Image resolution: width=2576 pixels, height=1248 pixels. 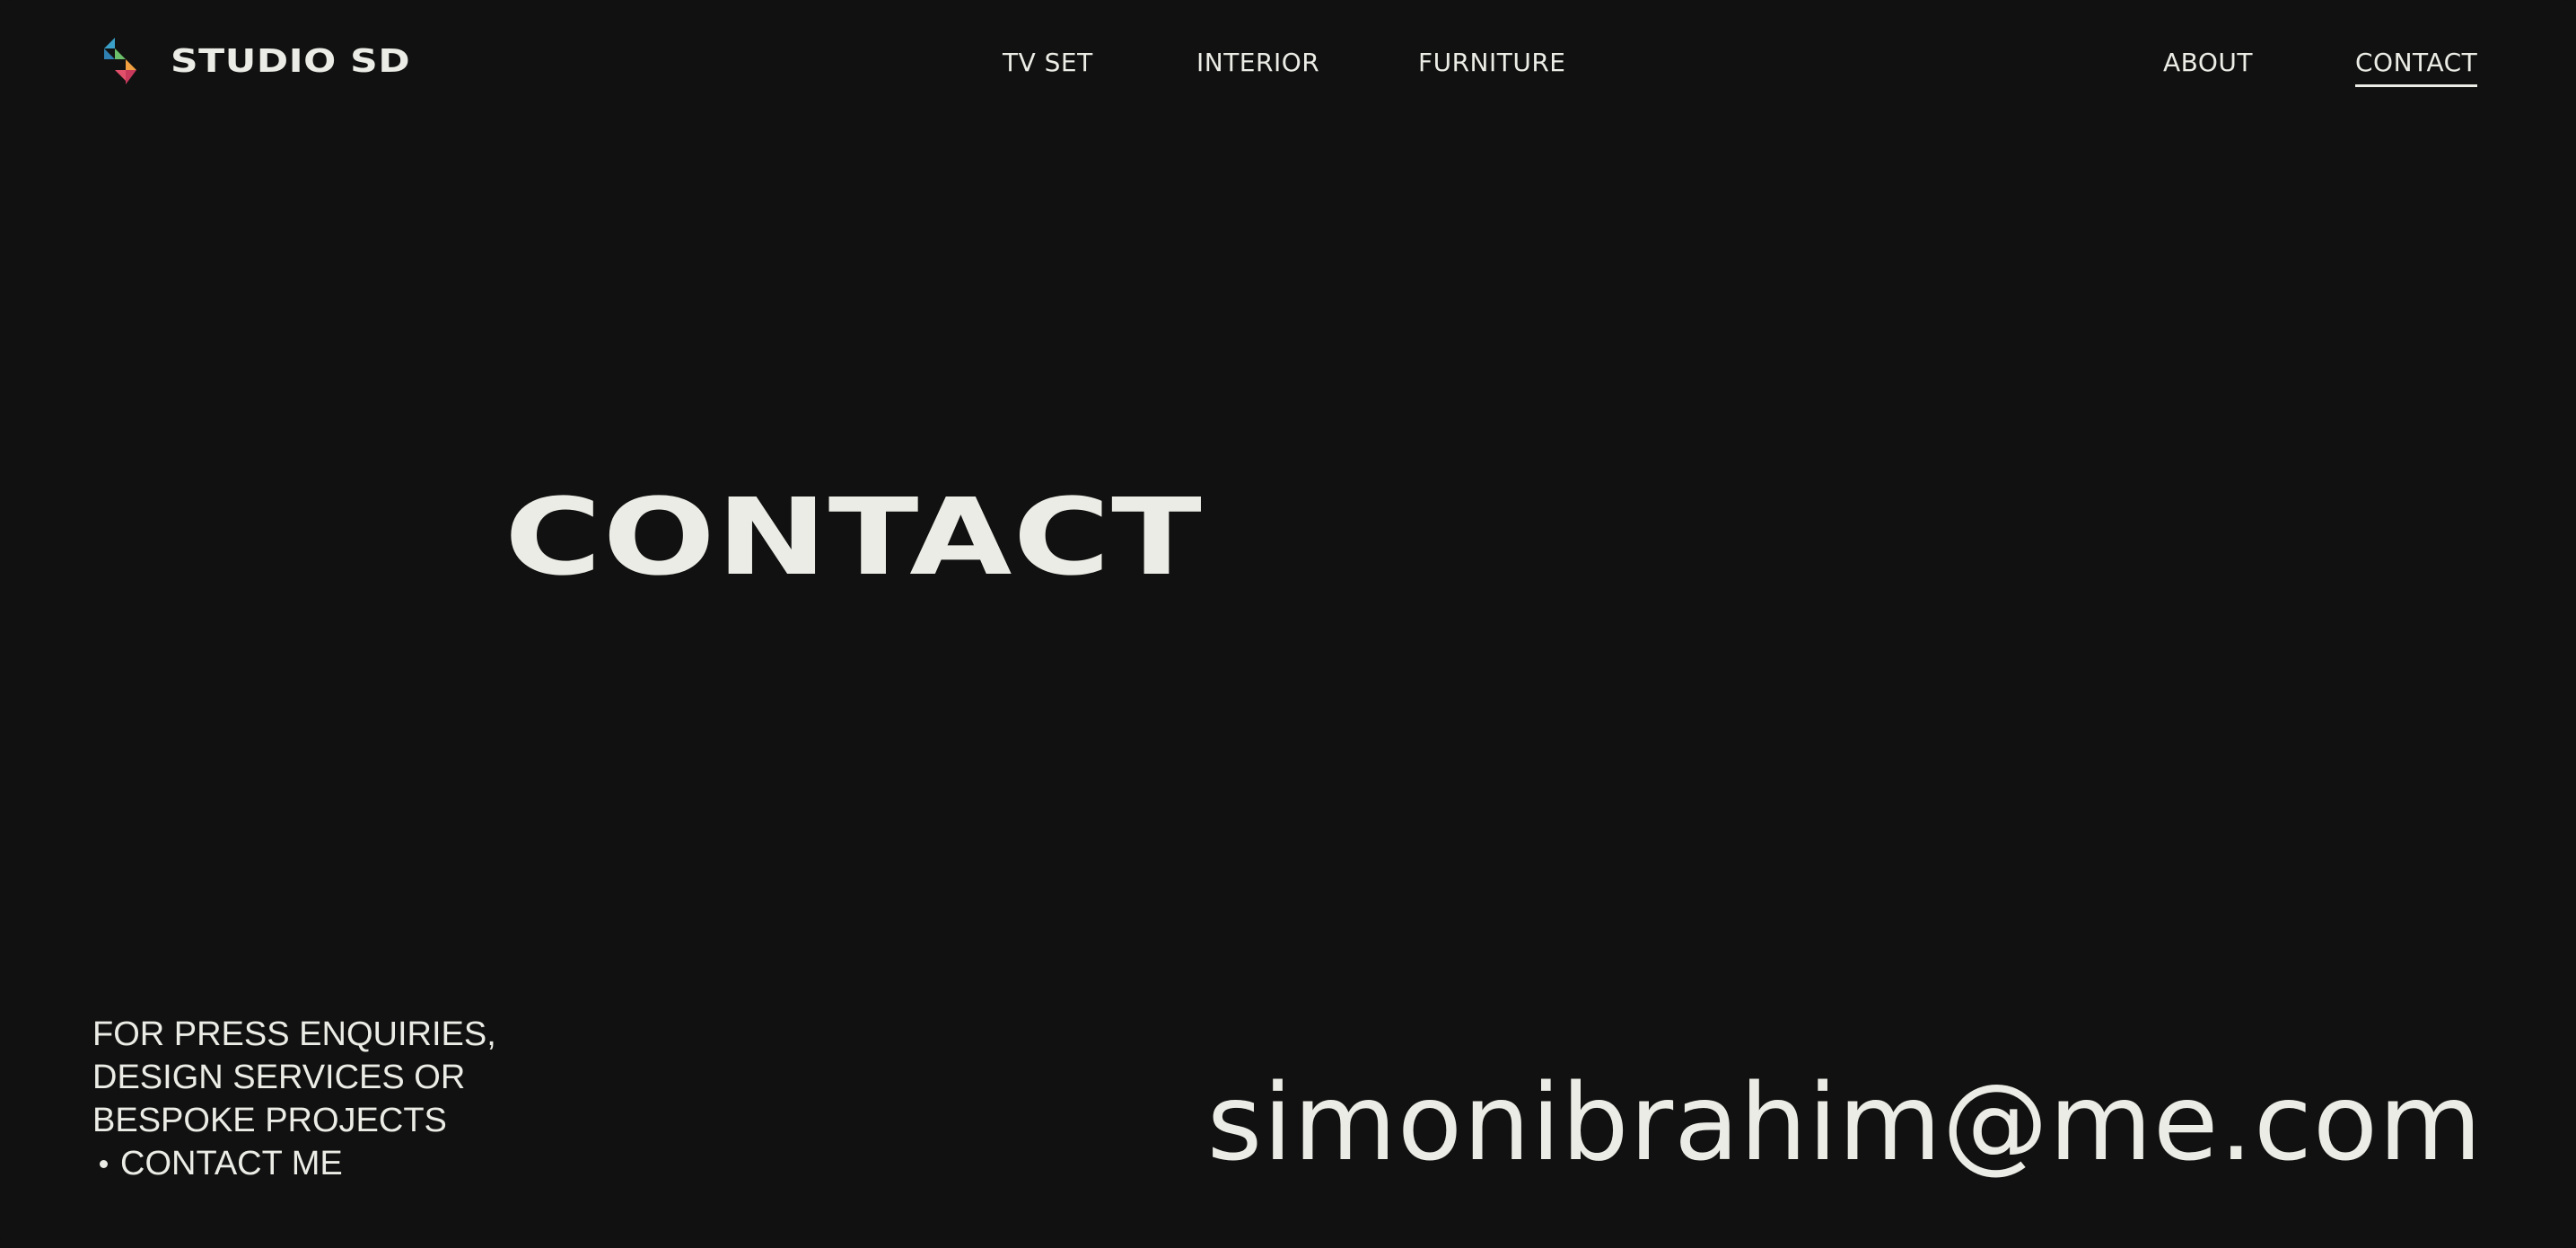 I want to click on nav-about: ABOUT, so click(x=2208, y=63).